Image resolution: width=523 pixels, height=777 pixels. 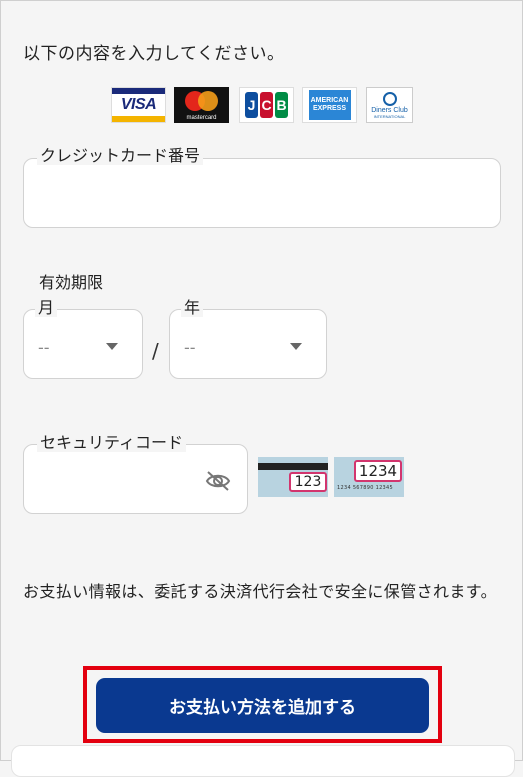 I want to click on expiry-year-select: --, so click(x=248, y=344).